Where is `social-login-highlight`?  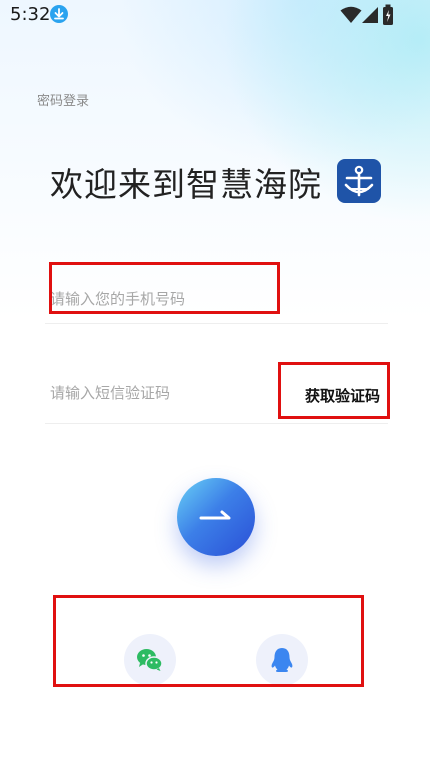
social-login-highlight is located at coordinates (208, 641).